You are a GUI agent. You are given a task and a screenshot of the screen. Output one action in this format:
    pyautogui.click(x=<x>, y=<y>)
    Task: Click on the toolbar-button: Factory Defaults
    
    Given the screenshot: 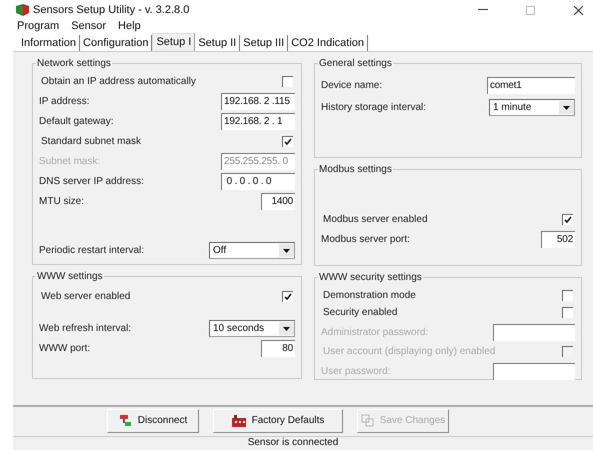 What is the action you would take?
    pyautogui.click(x=278, y=420)
    